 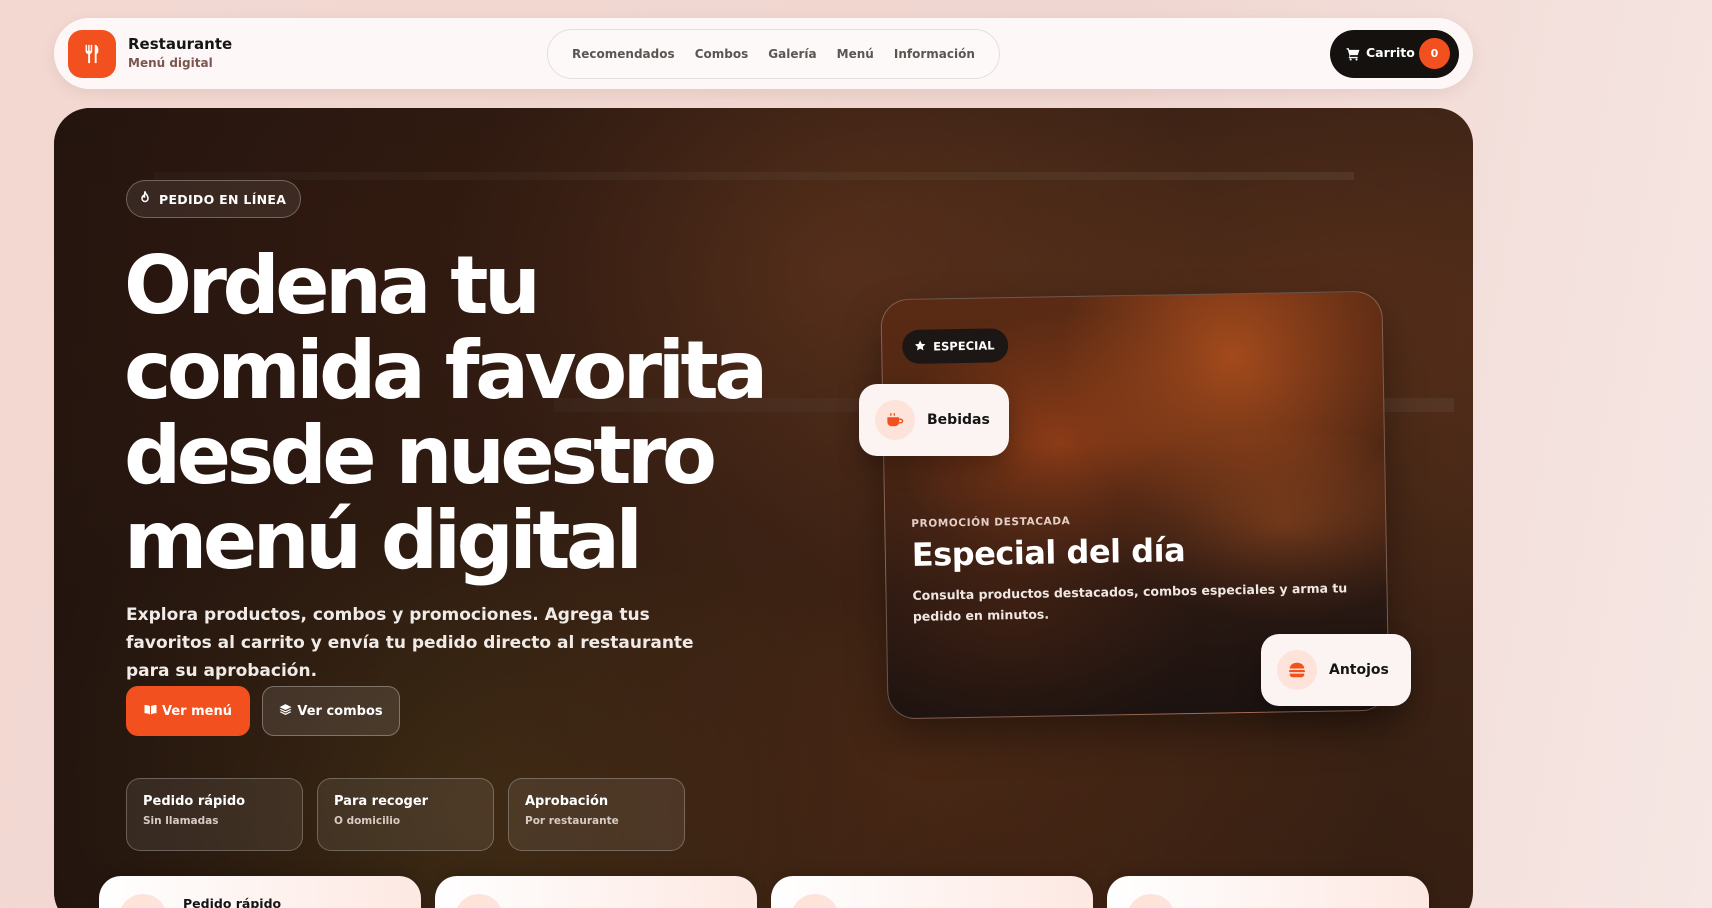 I want to click on category-chip-antojos: Antojos, so click(x=1336, y=670).